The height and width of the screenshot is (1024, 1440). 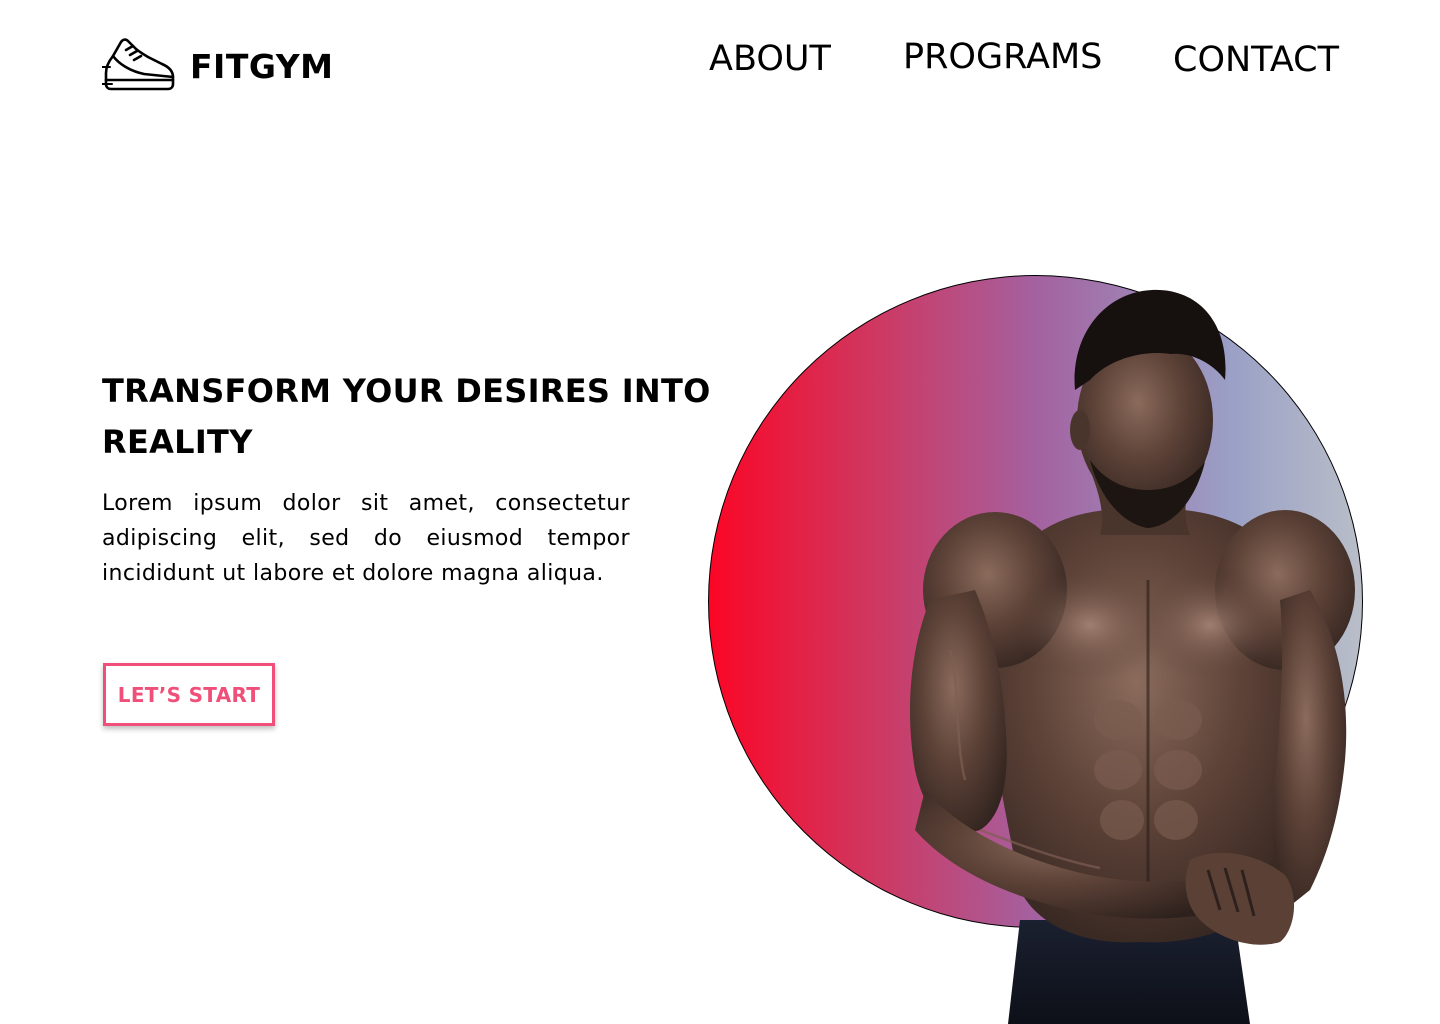 I want to click on nav-about-link: ABOUT, so click(x=770, y=59).